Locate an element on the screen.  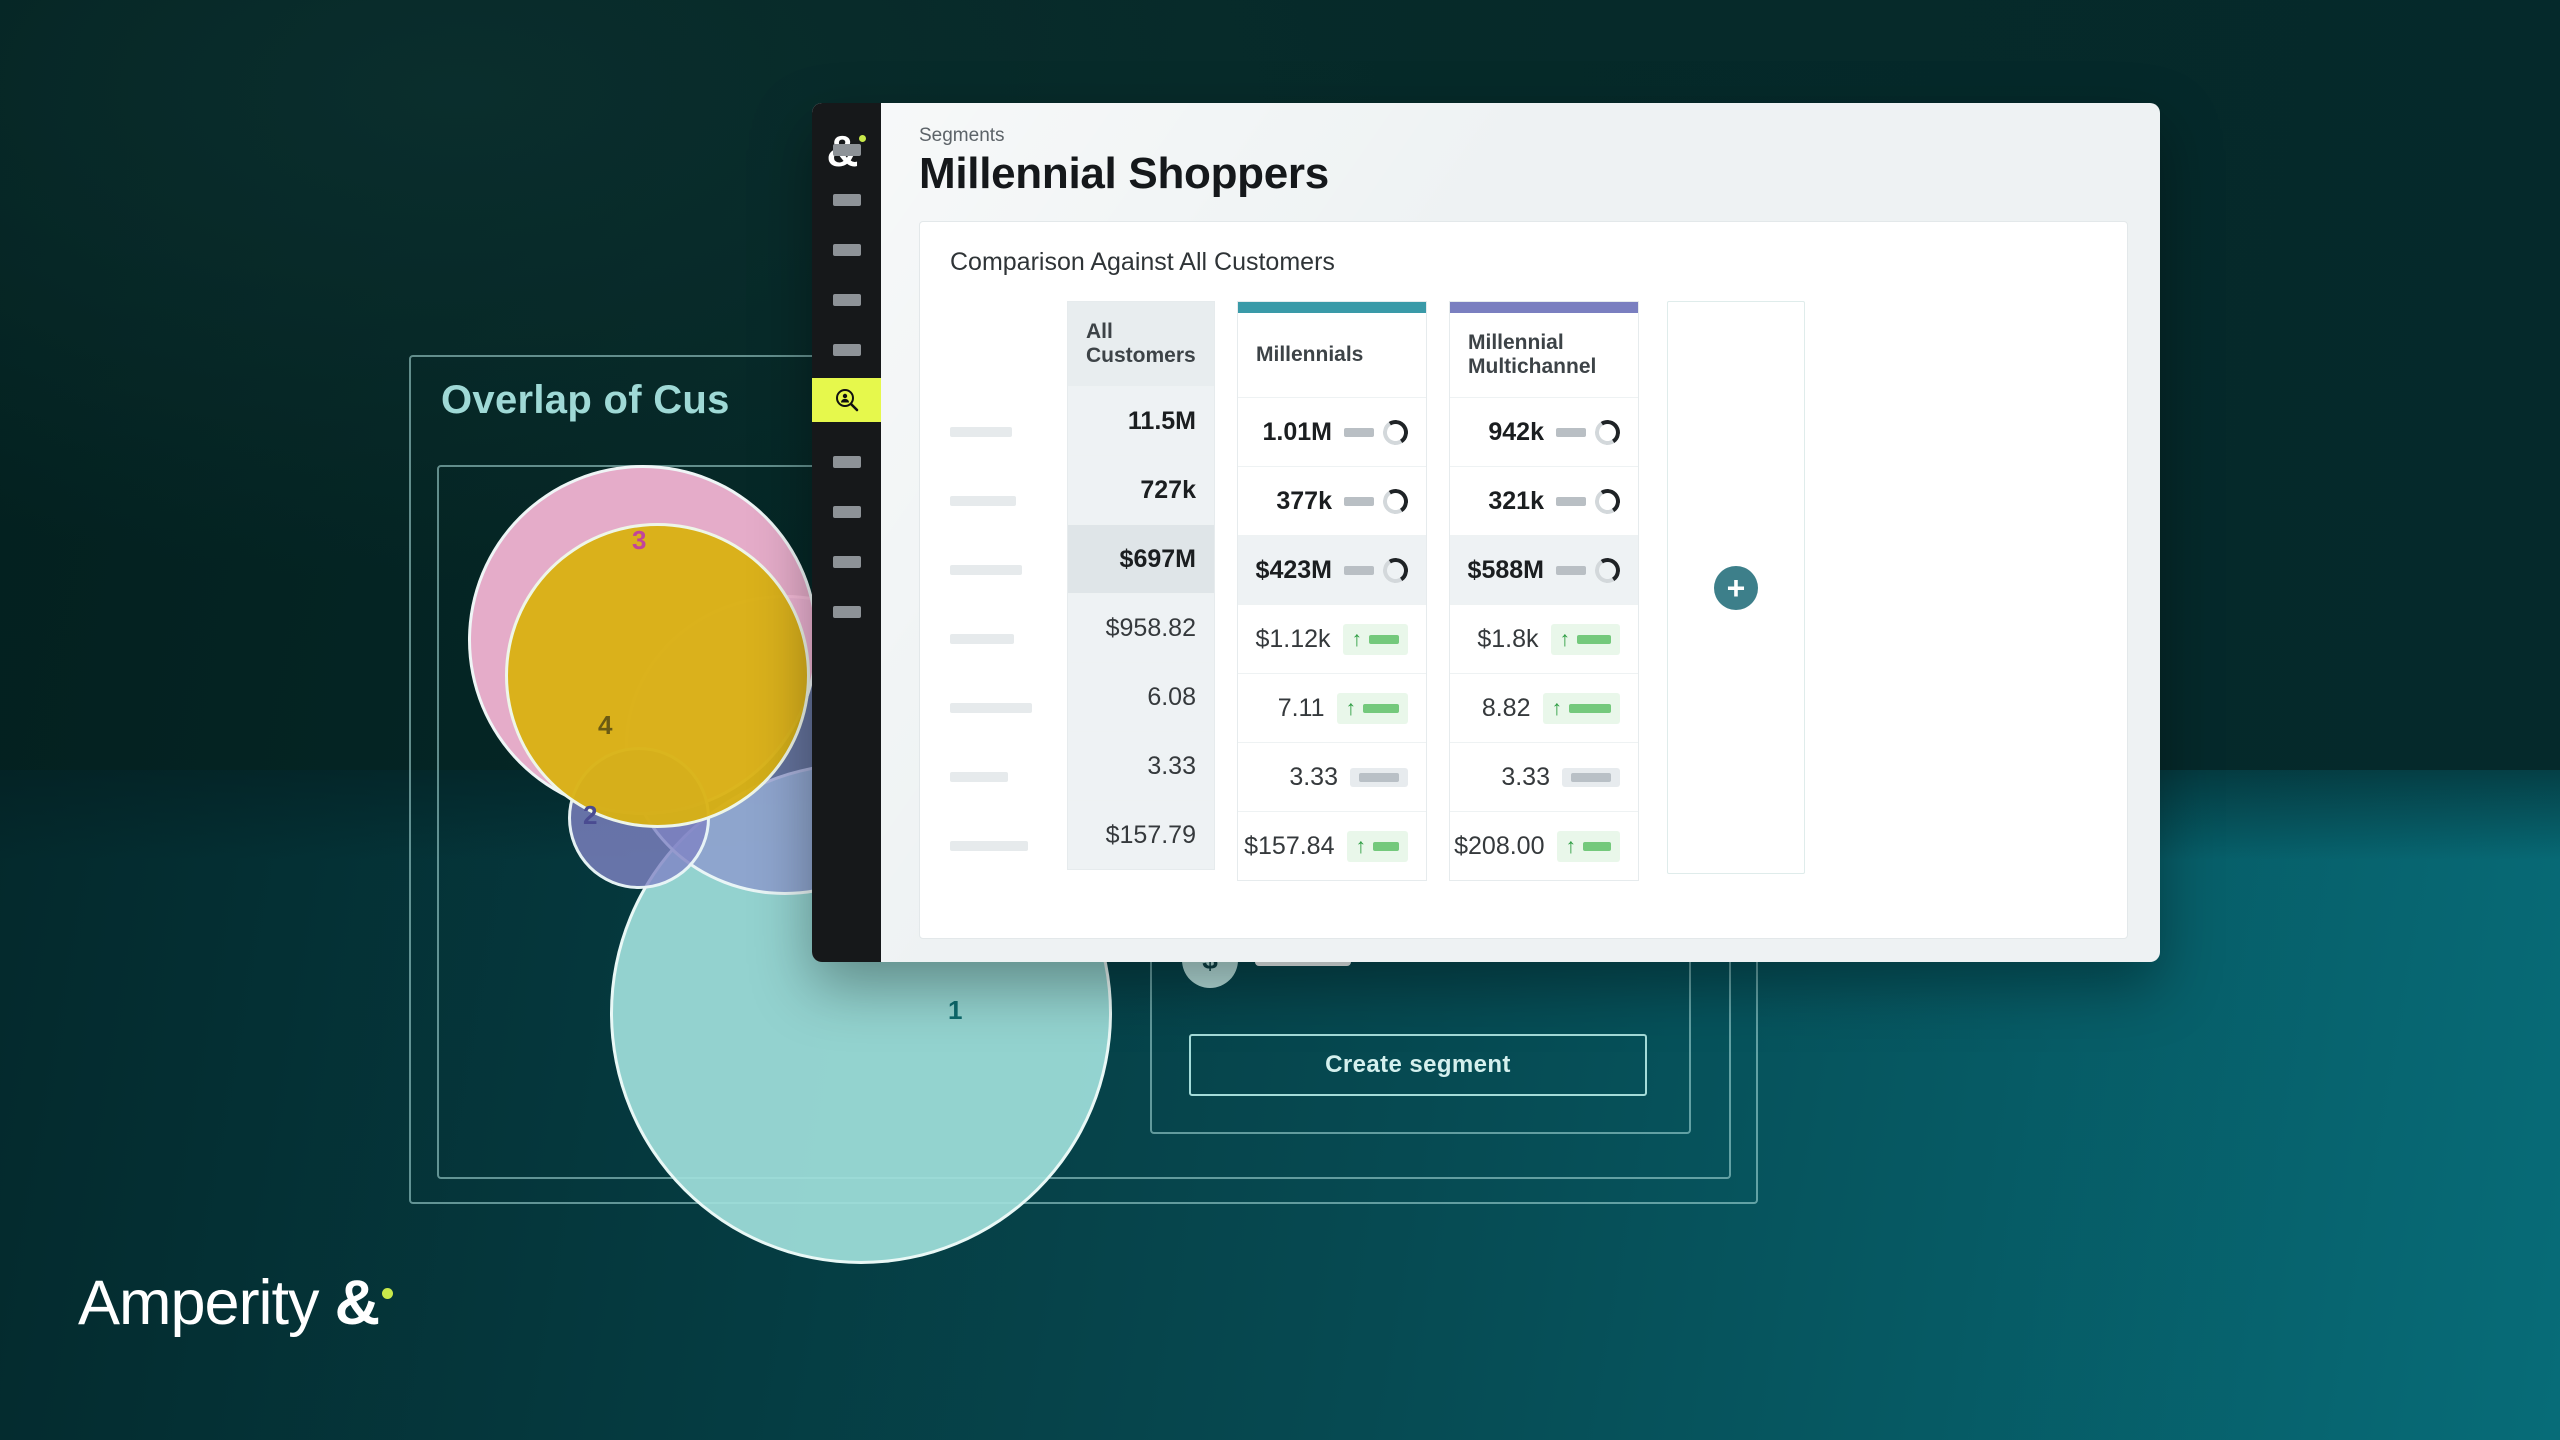
table-cell: 7.11 ↑ is located at coordinates (1332, 707).